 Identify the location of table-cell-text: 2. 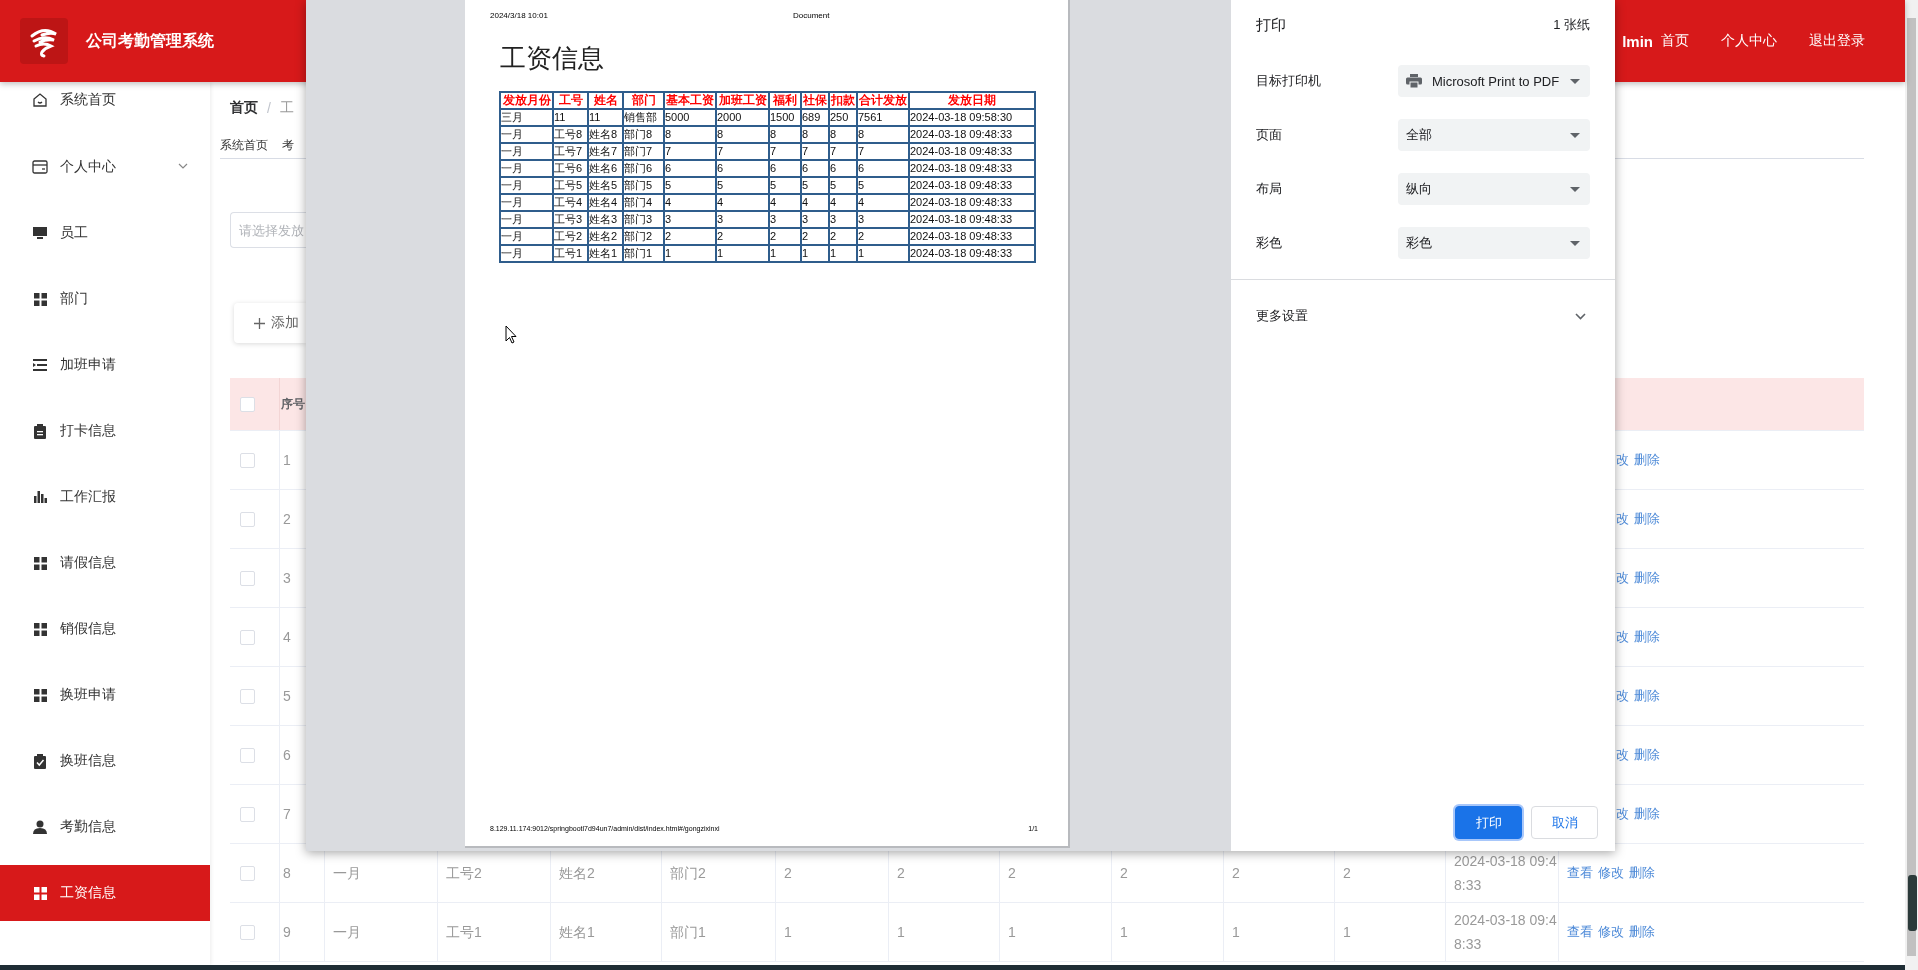
(901, 873).